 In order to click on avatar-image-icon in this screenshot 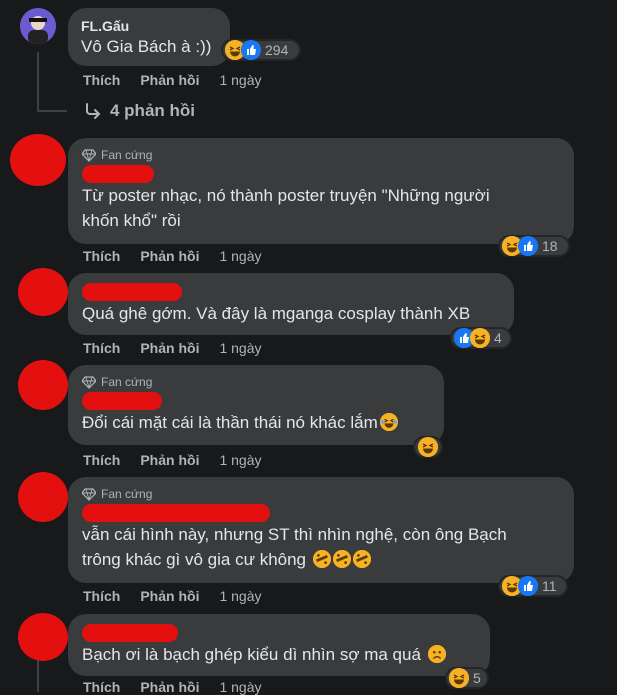, I will do `click(38, 26)`.